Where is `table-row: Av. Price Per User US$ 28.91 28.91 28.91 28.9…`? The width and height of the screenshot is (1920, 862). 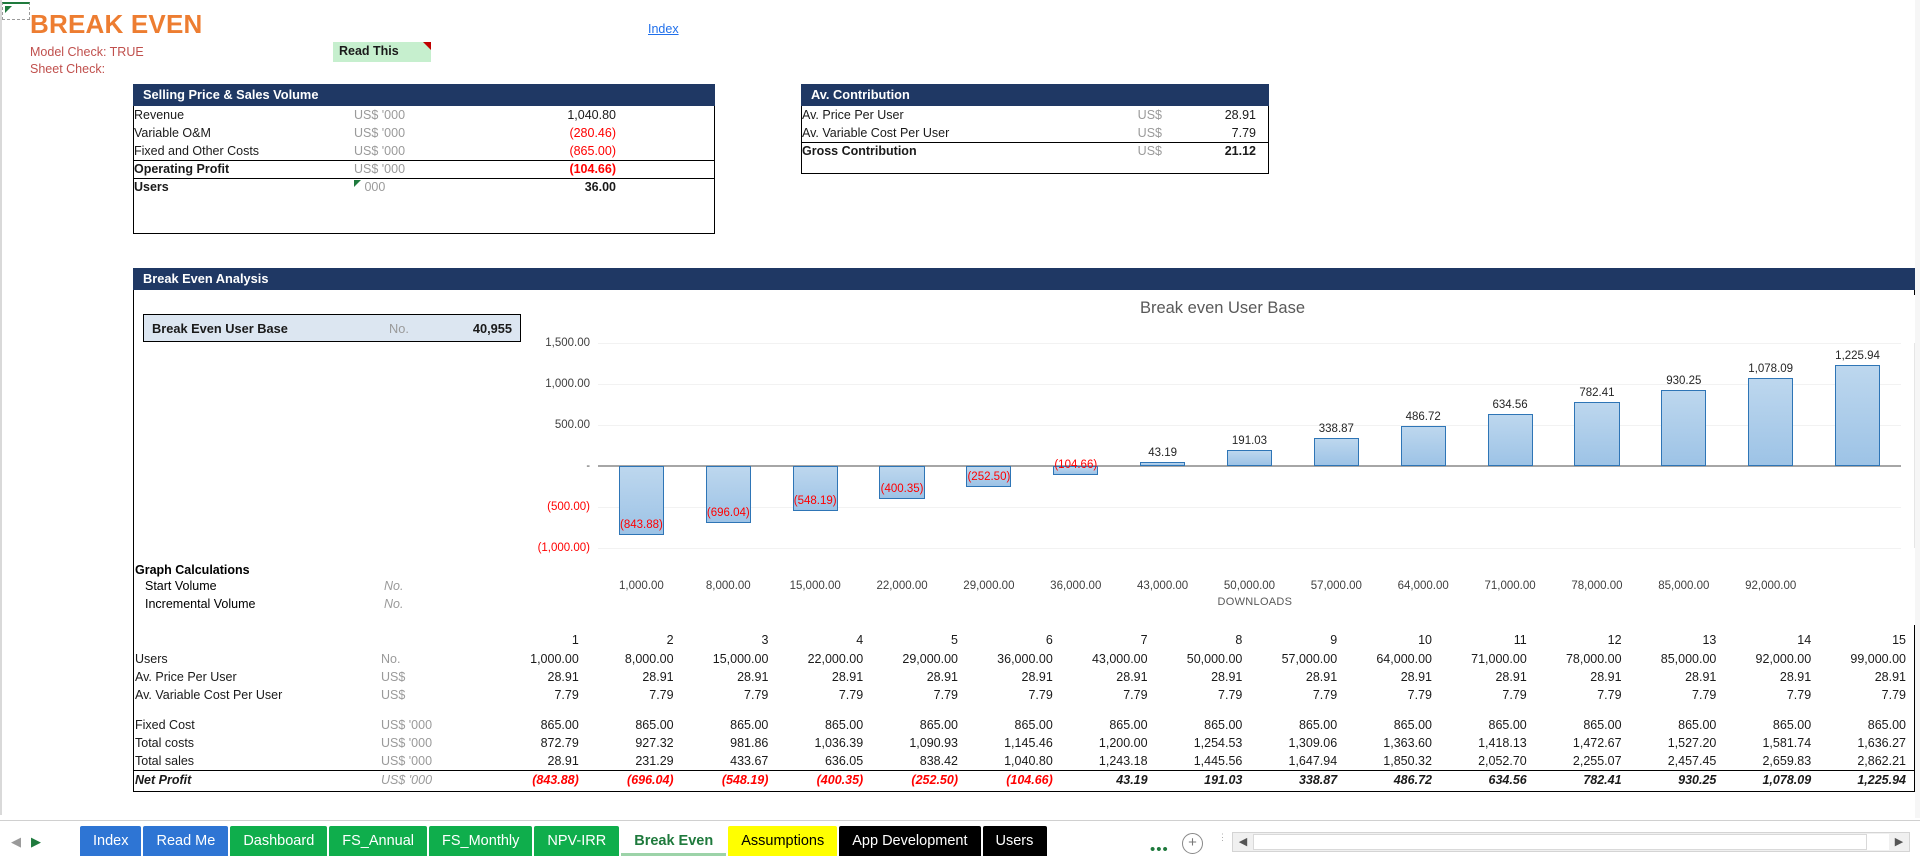
table-row: Av. Price Per User US$ 28.91 28.91 28.91 28.9… is located at coordinates (1024, 677).